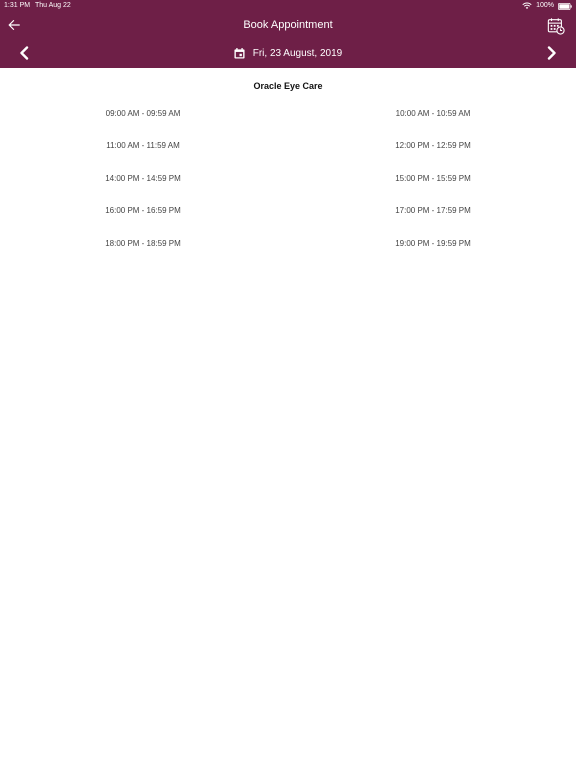 Image resolution: width=576 pixels, height=768 pixels. What do you see at coordinates (288, 86) in the screenshot?
I see `clinic-name: Oracle Eye Care` at bounding box center [288, 86].